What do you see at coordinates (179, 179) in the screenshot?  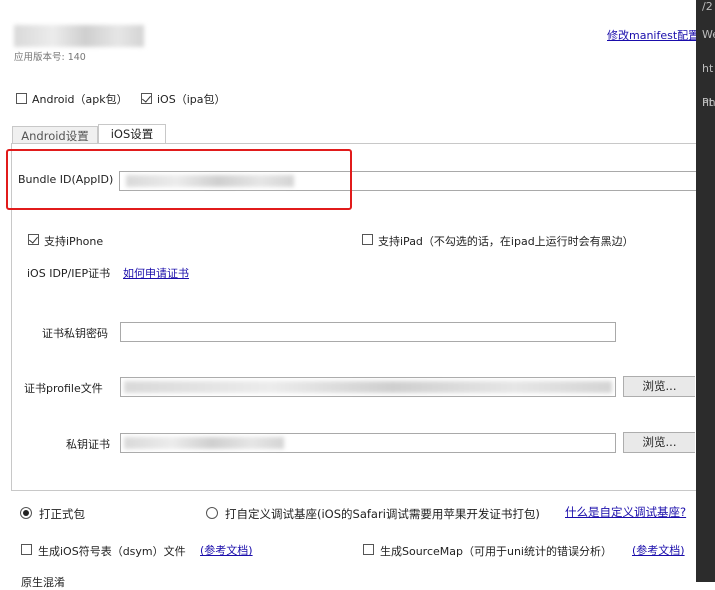 I see `bundle-id-highlight-box` at bounding box center [179, 179].